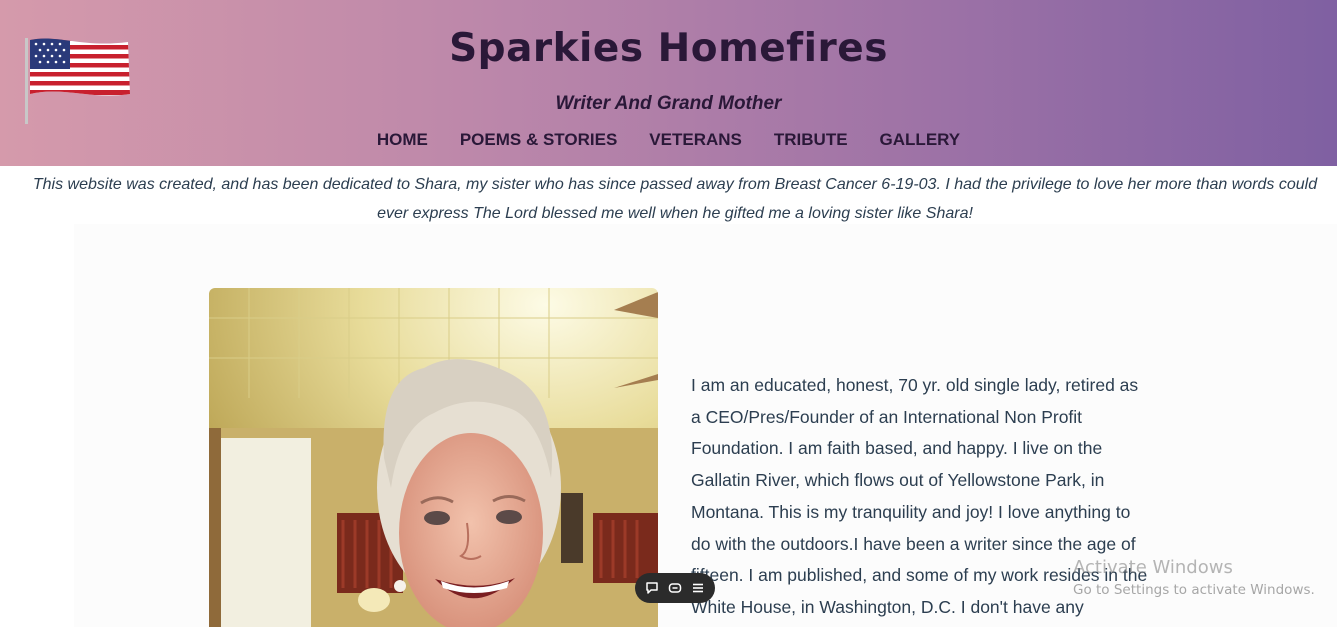  I want to click on nav-gallery: GALLERY, so click(920, 140).